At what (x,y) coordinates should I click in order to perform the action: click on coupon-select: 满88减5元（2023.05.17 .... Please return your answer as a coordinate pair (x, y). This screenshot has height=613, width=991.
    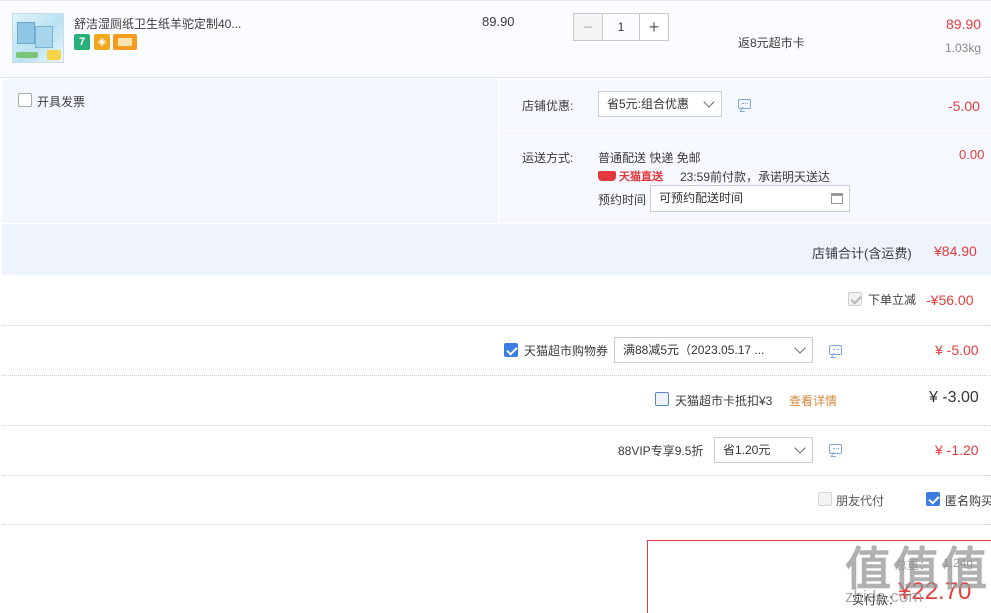
    Looking at the image, I should click on (713, 350).